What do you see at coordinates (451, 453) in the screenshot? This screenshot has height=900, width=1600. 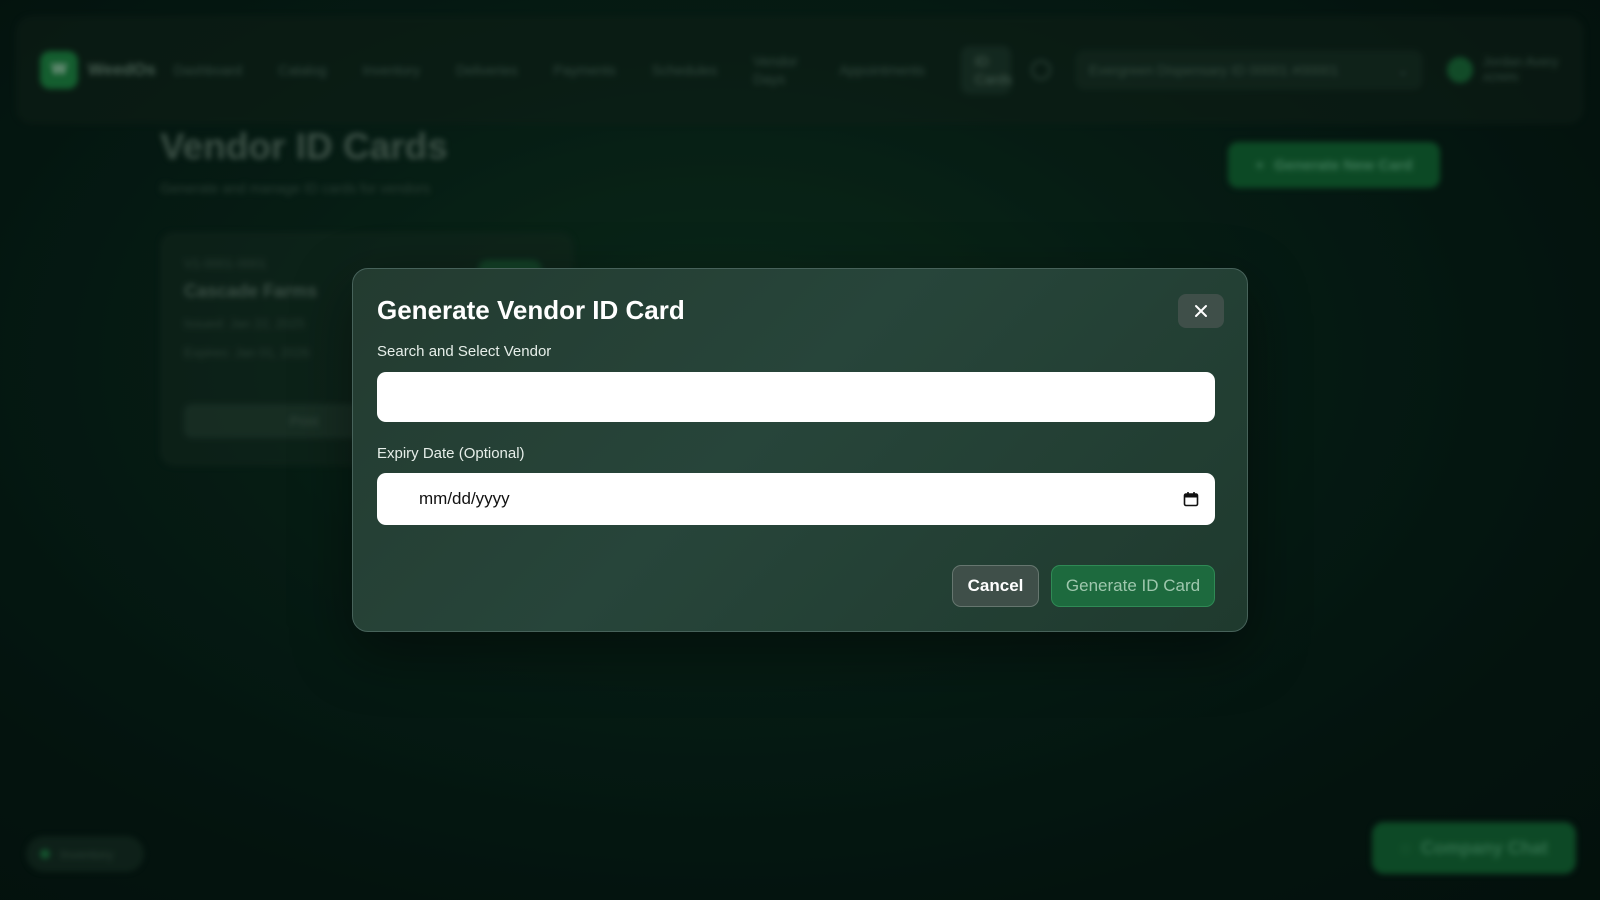 I see `expiry-date-label: Expiry Date (Optional)` at bounding box center [451, 453].